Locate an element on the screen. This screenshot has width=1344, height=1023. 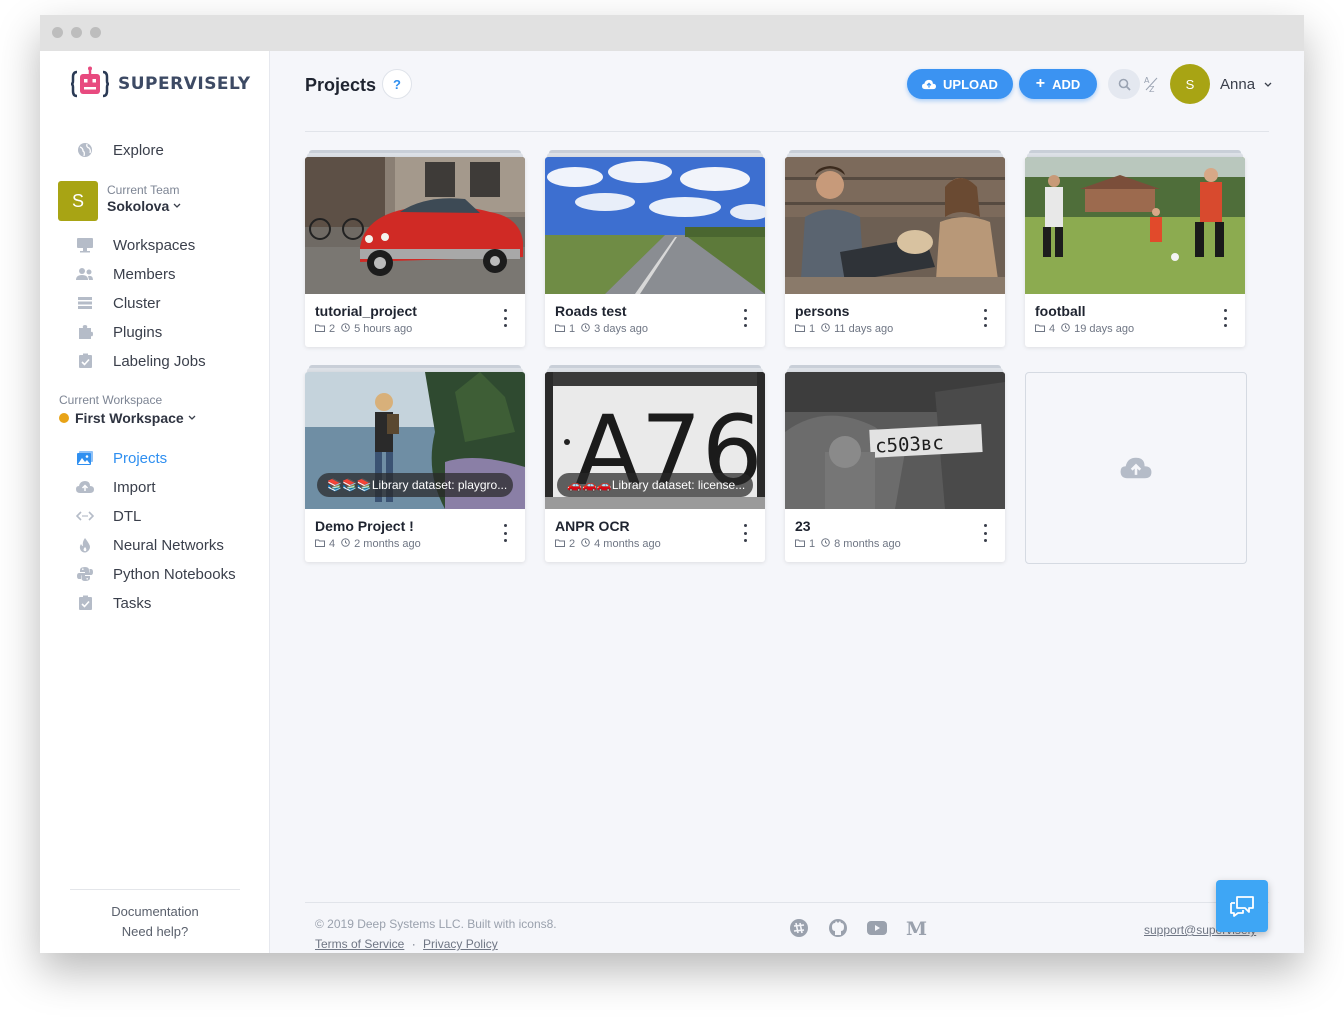
team-selector: Current Team Sokolova is located at coordinates (144, 198).